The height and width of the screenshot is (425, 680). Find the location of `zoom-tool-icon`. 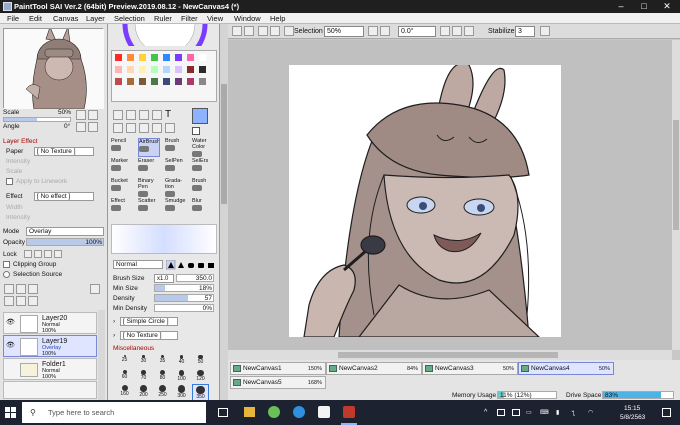

zoom-tool-icon is located at coordinates (131, 128).